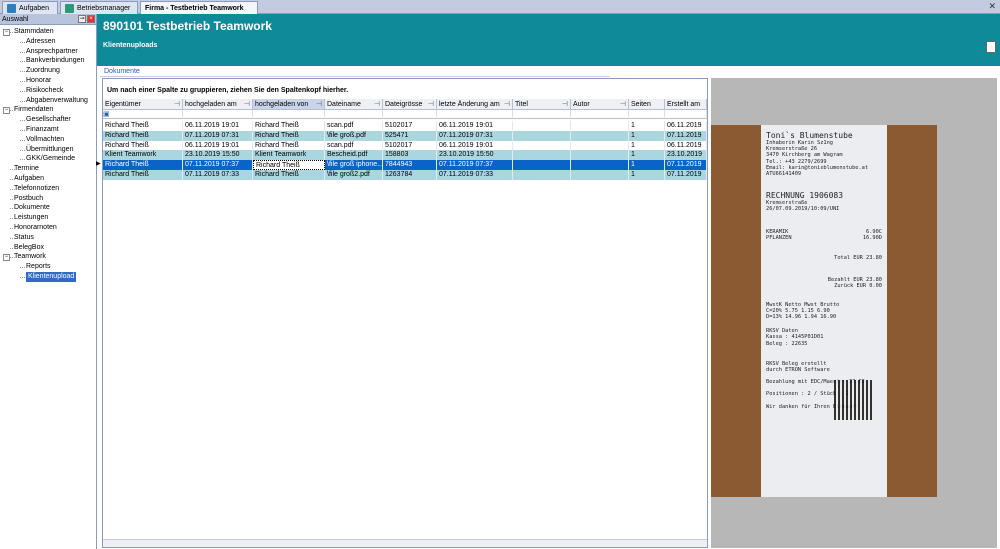 This screenshot has width=1000, height=549. Describe the element at coordinates (34, 32) in the screenshot. I see `tree-item-stammdaten: Stammdaten` at that location.